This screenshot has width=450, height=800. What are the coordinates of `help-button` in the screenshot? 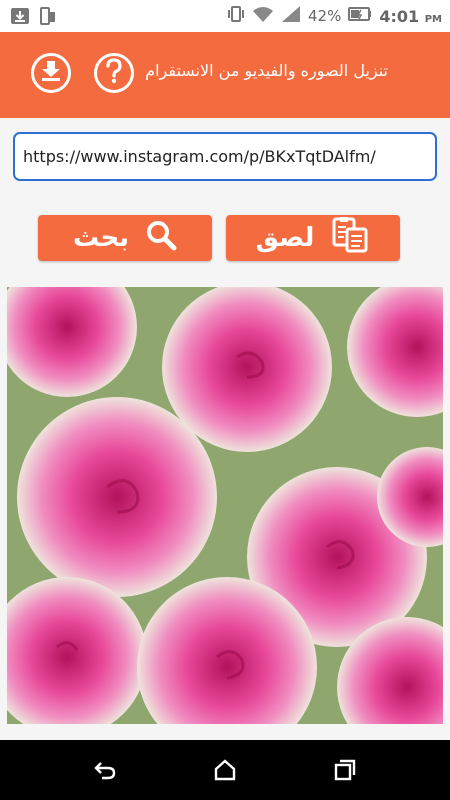 It's located at (114, 73).